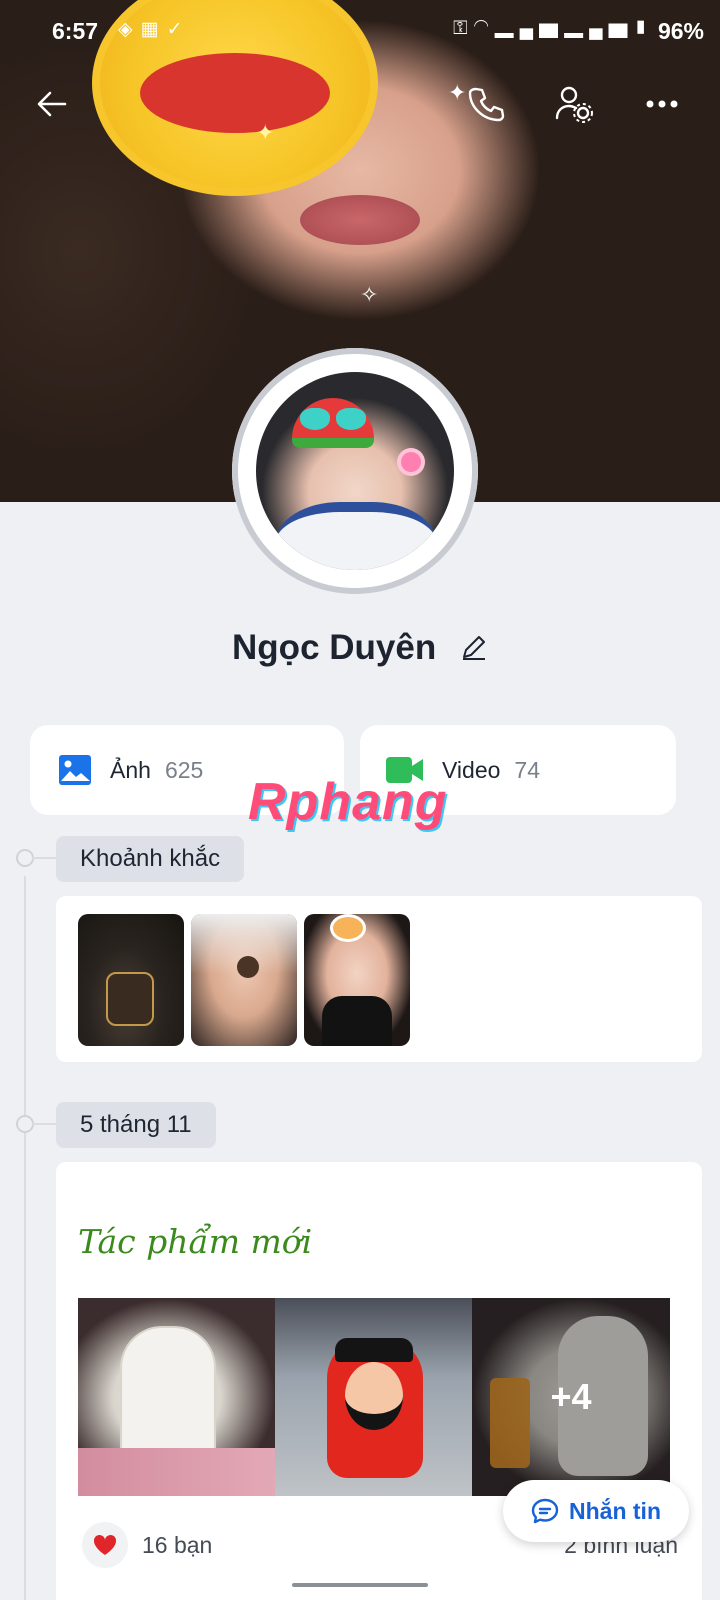 This screenshot has width=720, height=1600. I want to click on edit-name-button, so click(474, 650).